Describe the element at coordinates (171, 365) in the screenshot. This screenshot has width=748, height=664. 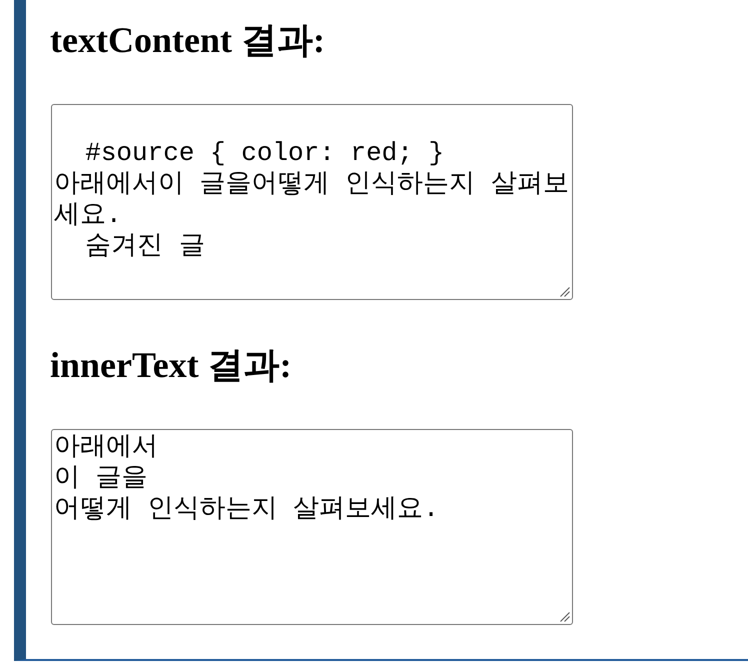
I see `section-heading: innerText 결과:` at that location.